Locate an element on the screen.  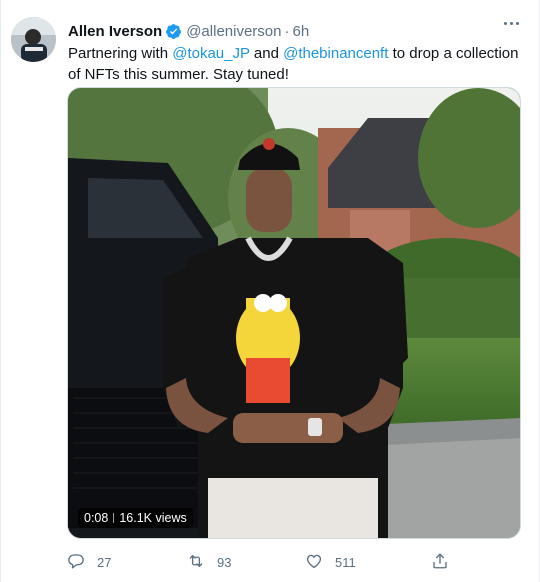
reply-count: 27 is located at coordinates (104, 562).